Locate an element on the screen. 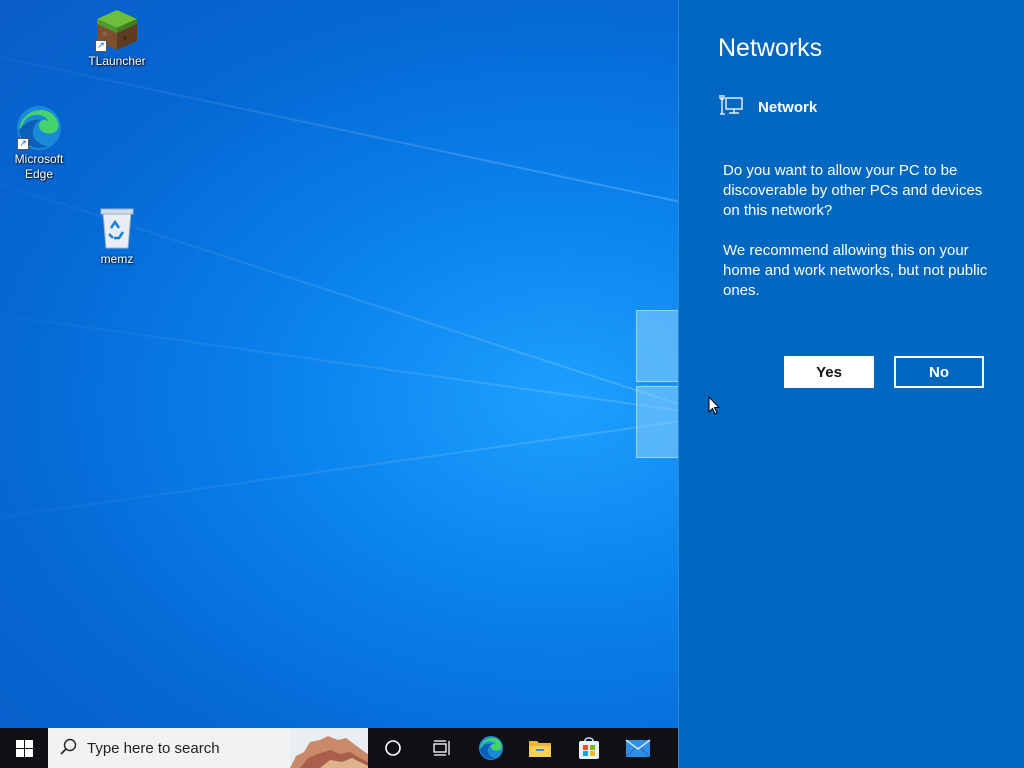 Image resolution: width=1024 pixels, height=768 pixels. edge-icon is located at coordinates (490, 748).